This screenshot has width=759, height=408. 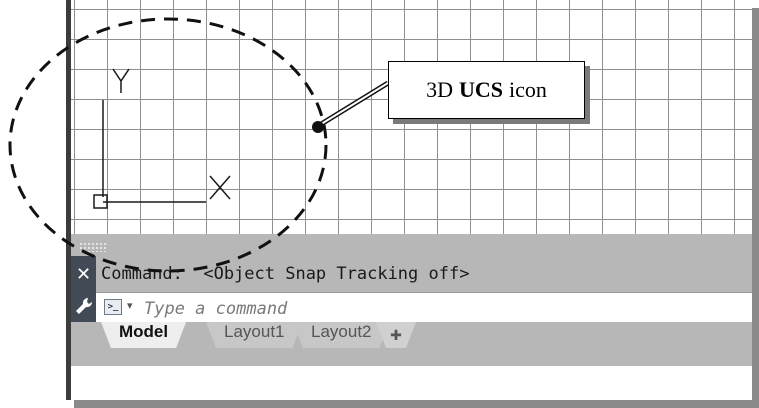 What do you see at coordinates (480, 89) in the screenshot?
I see `callout-bold: UCS` at bounding box center [480, 89].